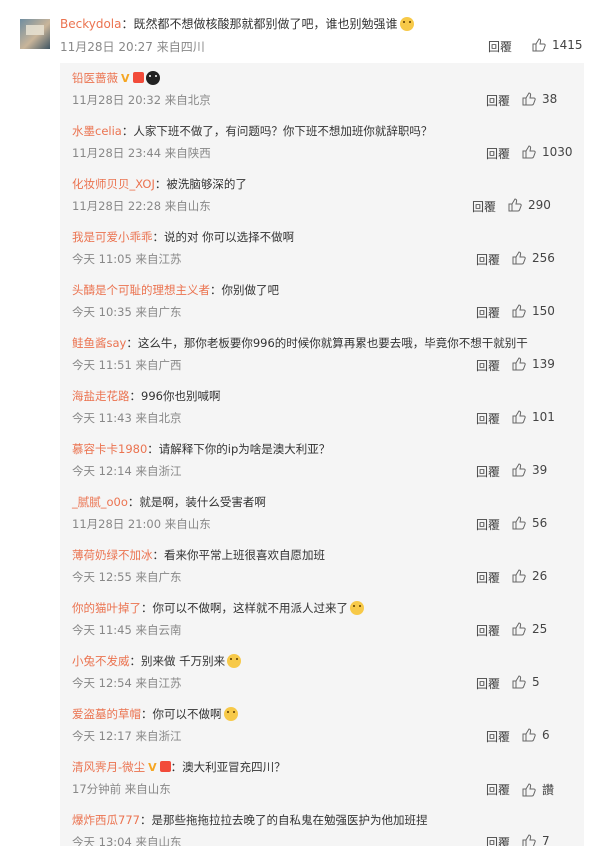  I want to click on like-button: 1415, so click(557, 45).